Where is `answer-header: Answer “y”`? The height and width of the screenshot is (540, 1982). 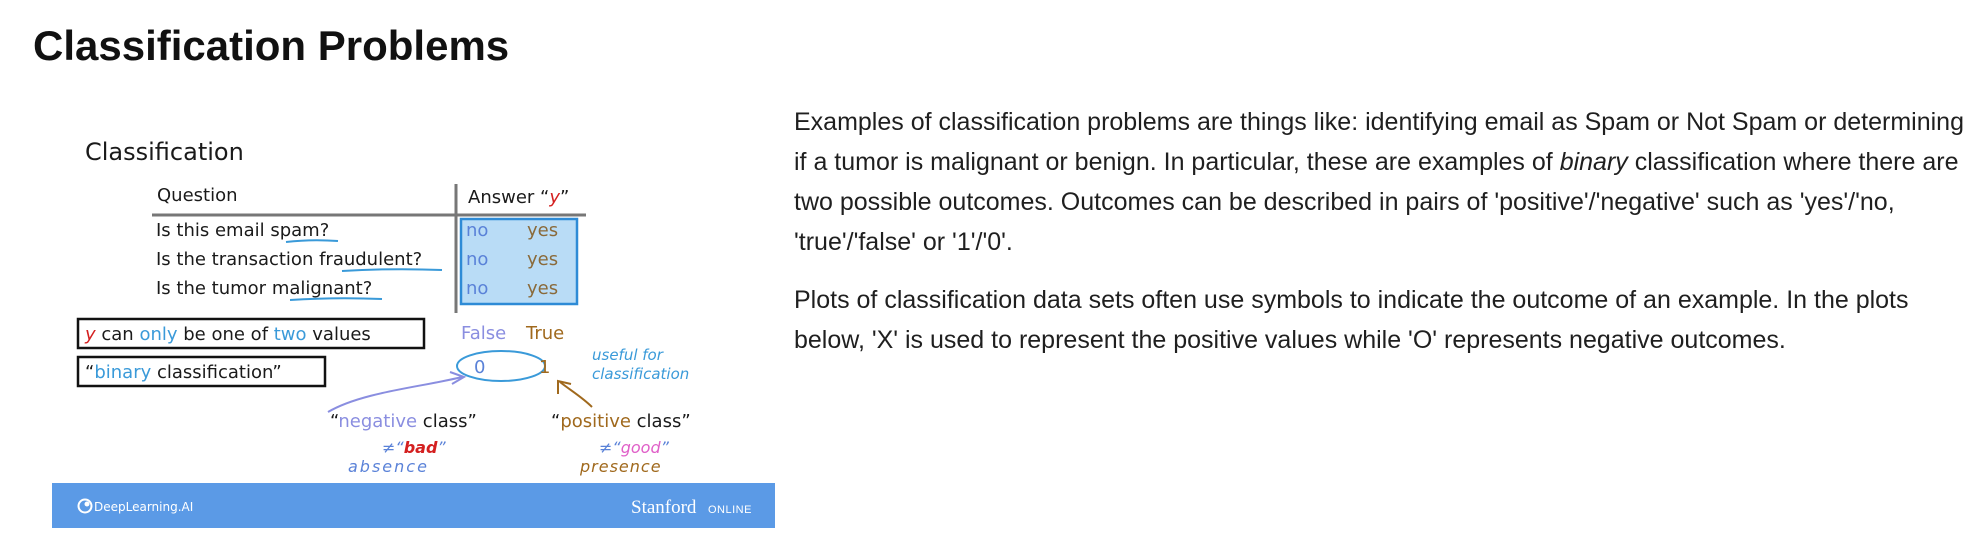 answer-header: Answer “y” is located at coordinates (518, 197).